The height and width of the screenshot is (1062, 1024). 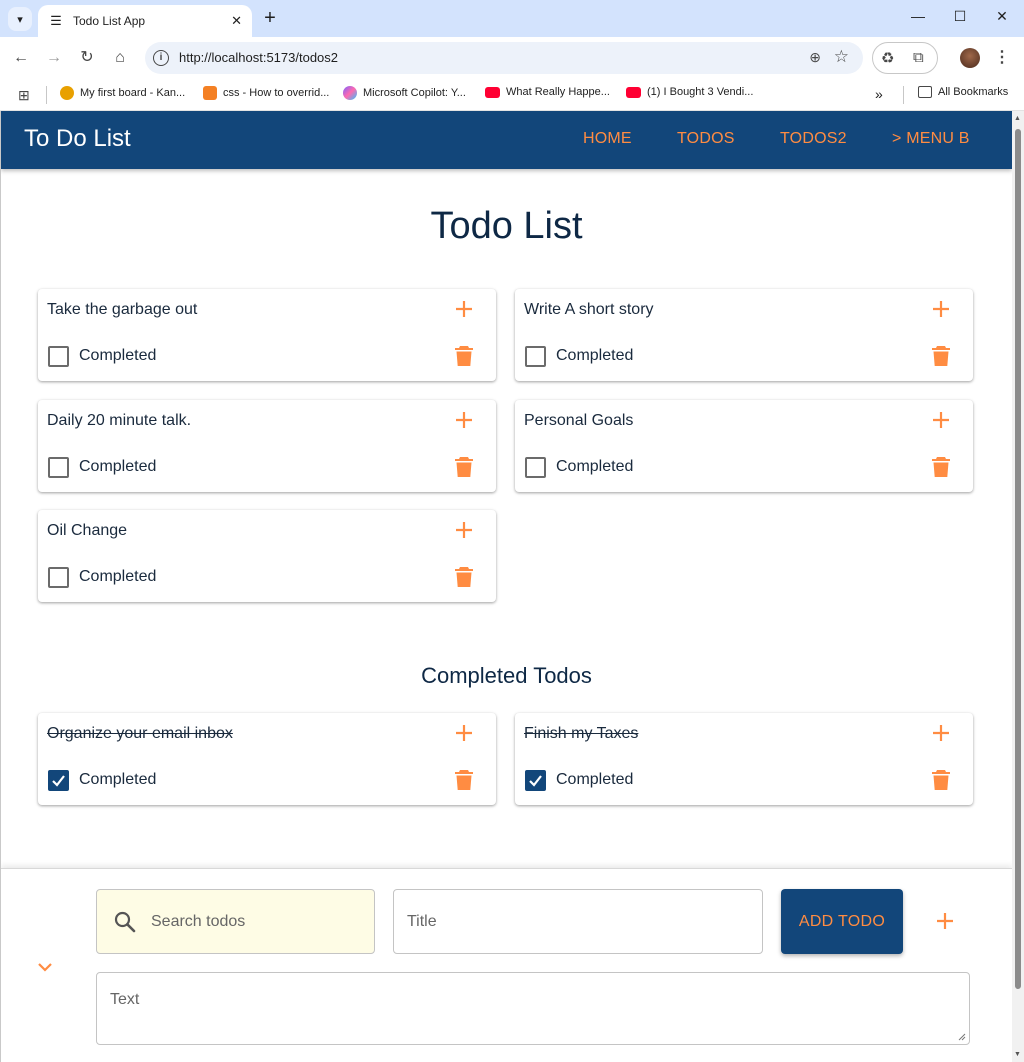 What do you see at coordinates (56, 20) in the screenshot?
I see `checklist-icon: ☰` at bounding box center [56, 20].